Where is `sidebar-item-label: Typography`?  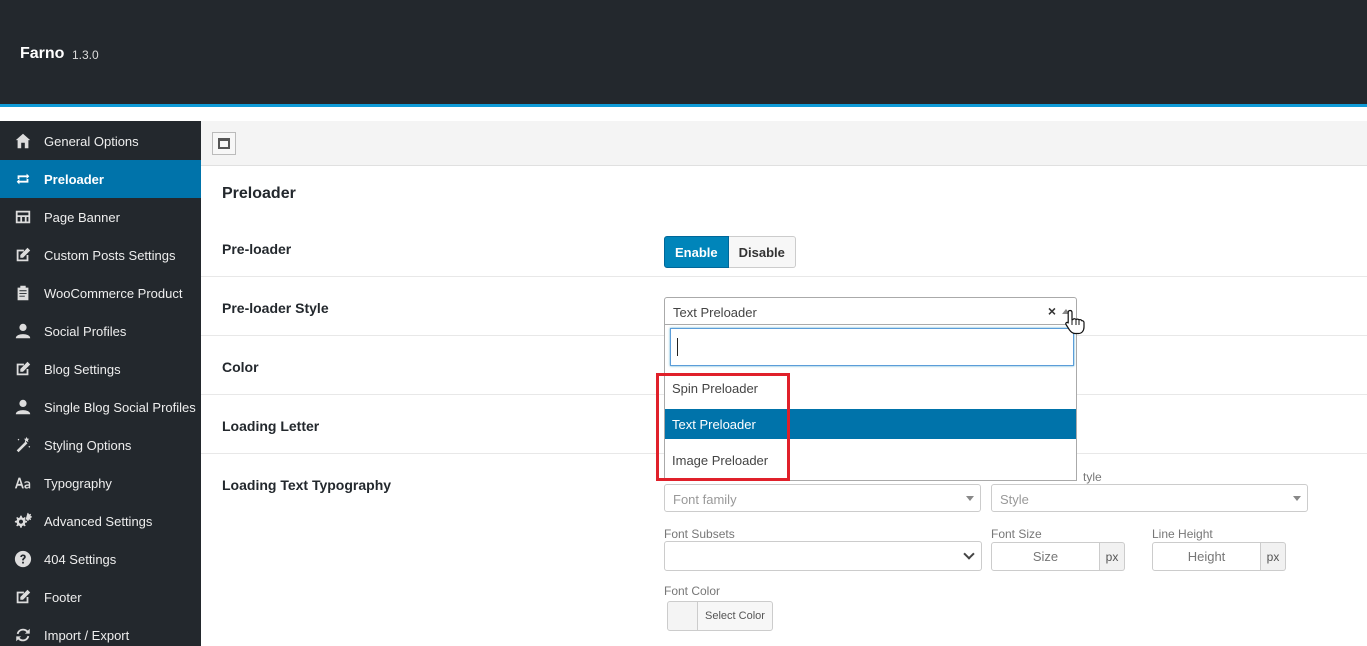 sidebar-item-label: Typography is located at coordinates (78, 483).